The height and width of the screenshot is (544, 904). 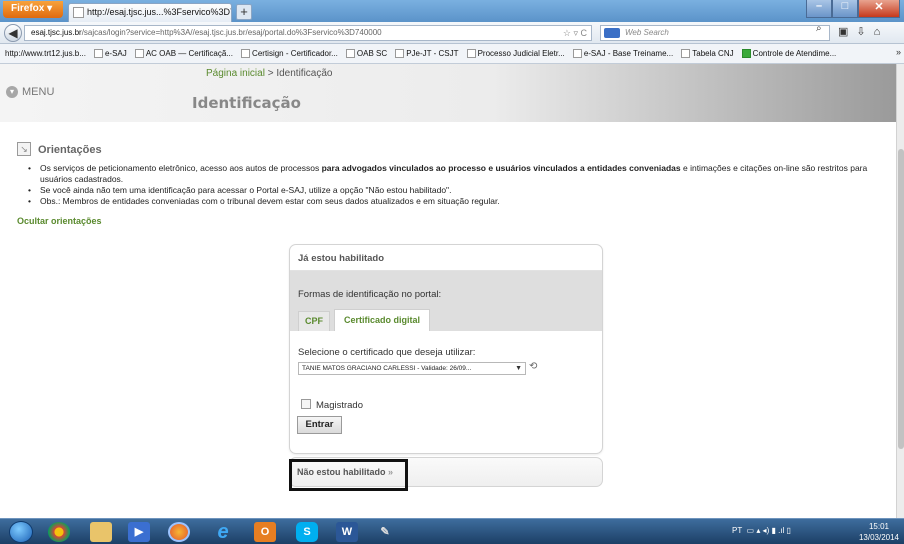 I want to click on paint-icon: ✎, so click(x=385, y=532).